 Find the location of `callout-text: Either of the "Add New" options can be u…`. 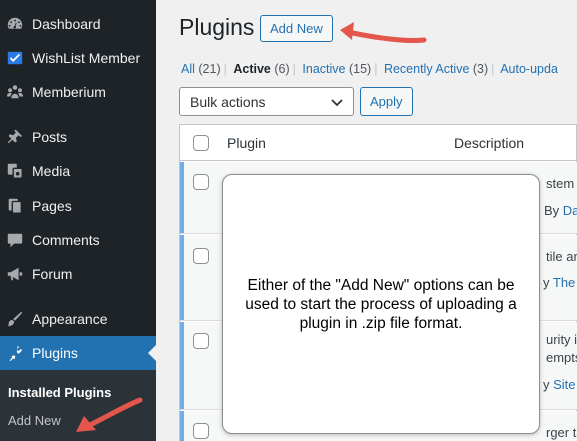

callout-text: Either of the "Add New" options can be u… is located at coordinates (381, 304).